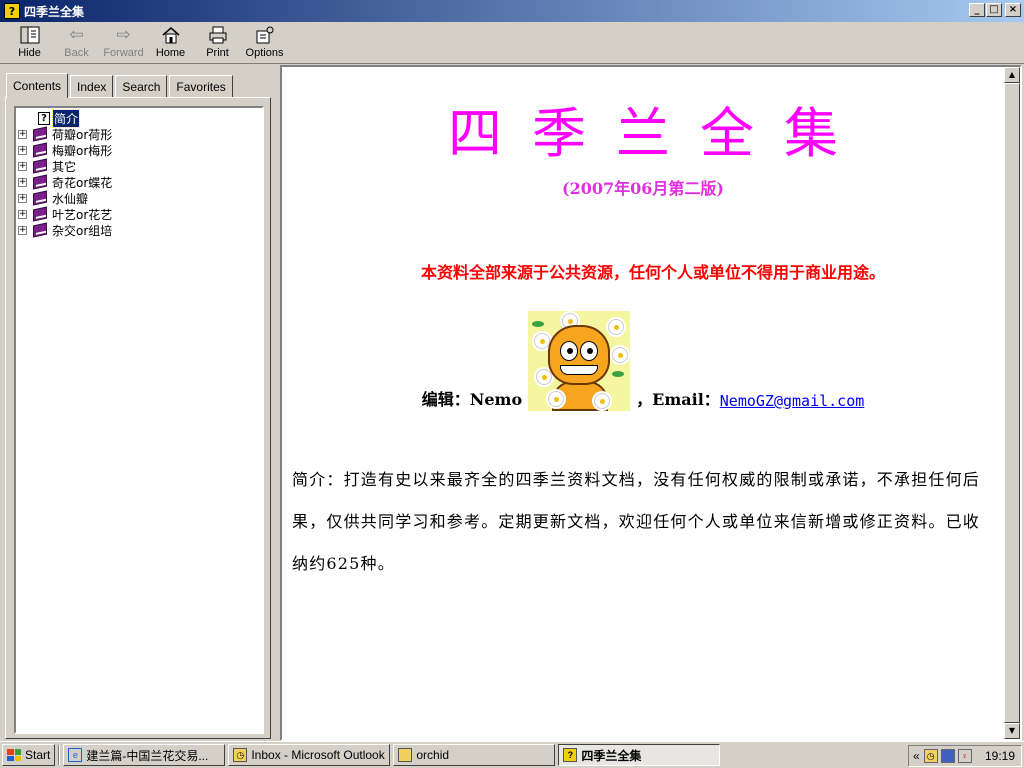 This screenshot has height=768, width=1024. I want to click on tree-item: + 梅瓣or梅形, so click(65, 150).